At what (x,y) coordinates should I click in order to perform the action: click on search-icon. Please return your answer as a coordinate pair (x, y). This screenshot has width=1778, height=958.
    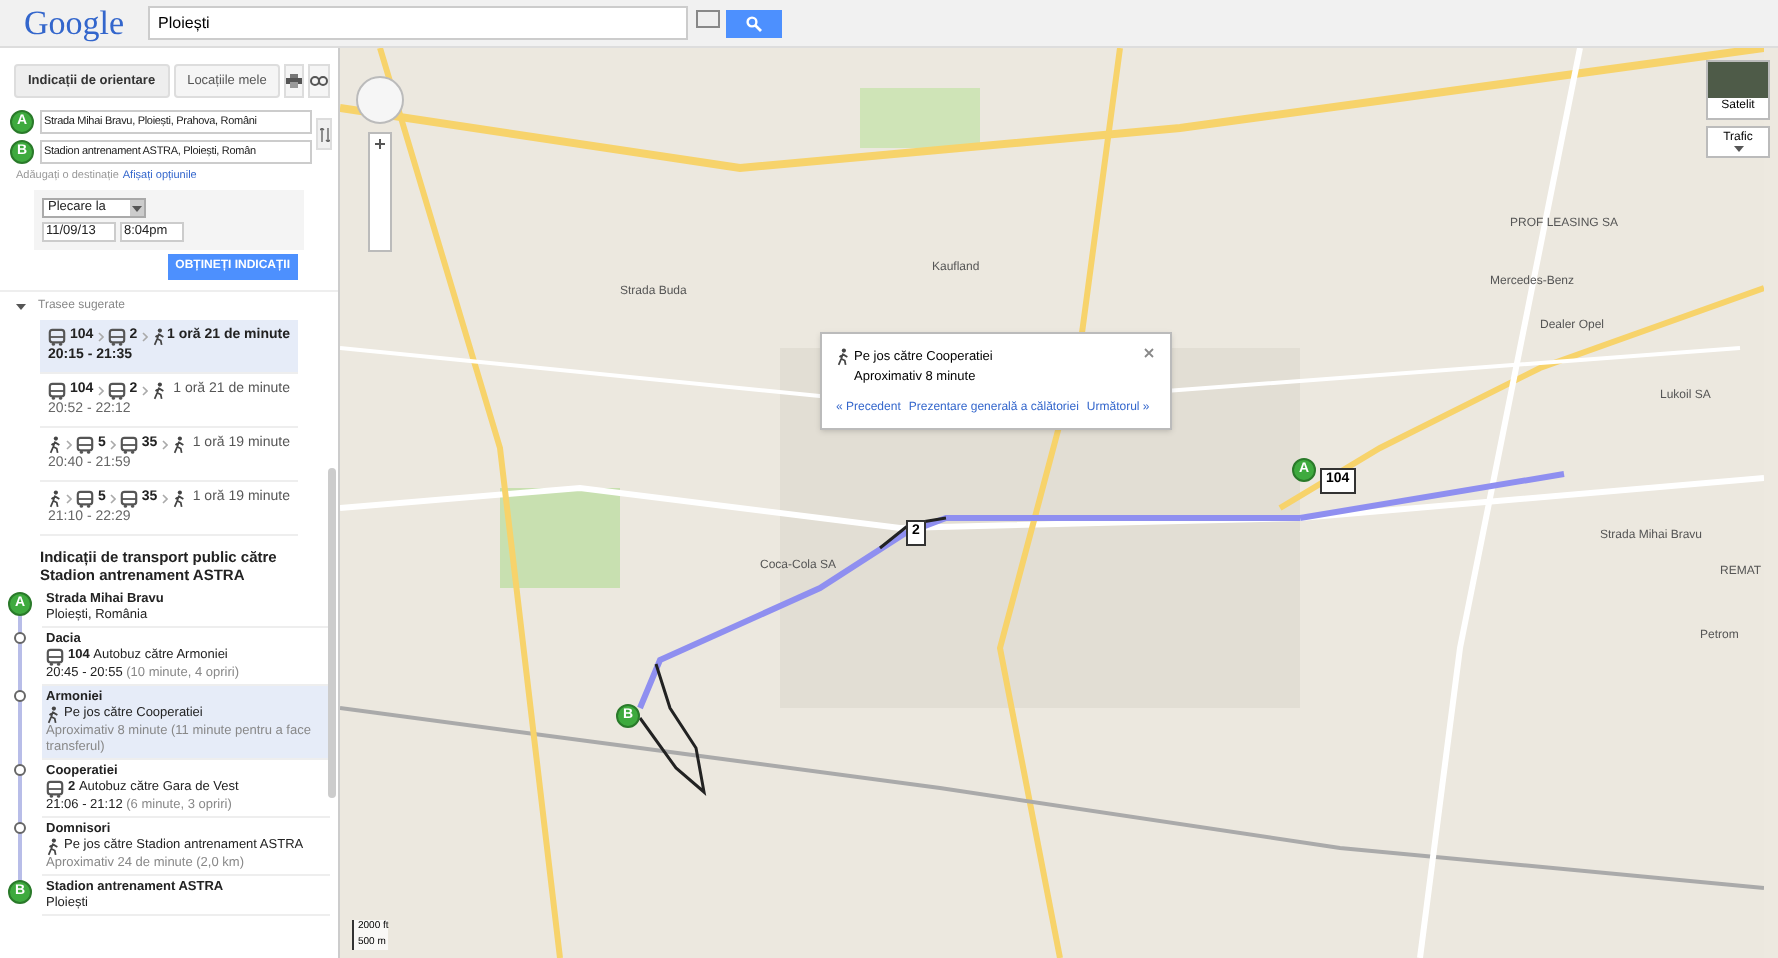
    Looking at the image, I should click on (754, 23).